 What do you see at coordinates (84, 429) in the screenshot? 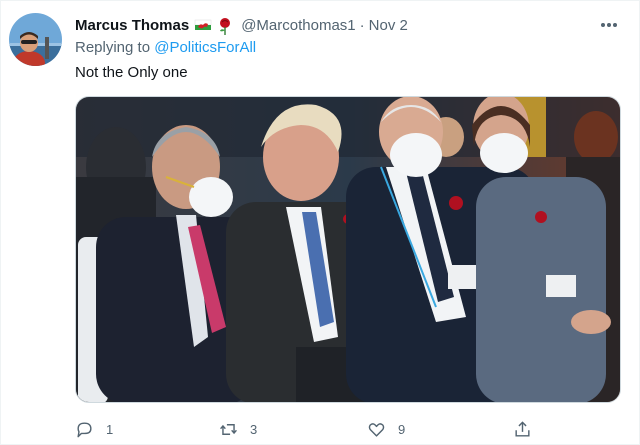
I see `reply-icon` at bounding box center [84, 429].